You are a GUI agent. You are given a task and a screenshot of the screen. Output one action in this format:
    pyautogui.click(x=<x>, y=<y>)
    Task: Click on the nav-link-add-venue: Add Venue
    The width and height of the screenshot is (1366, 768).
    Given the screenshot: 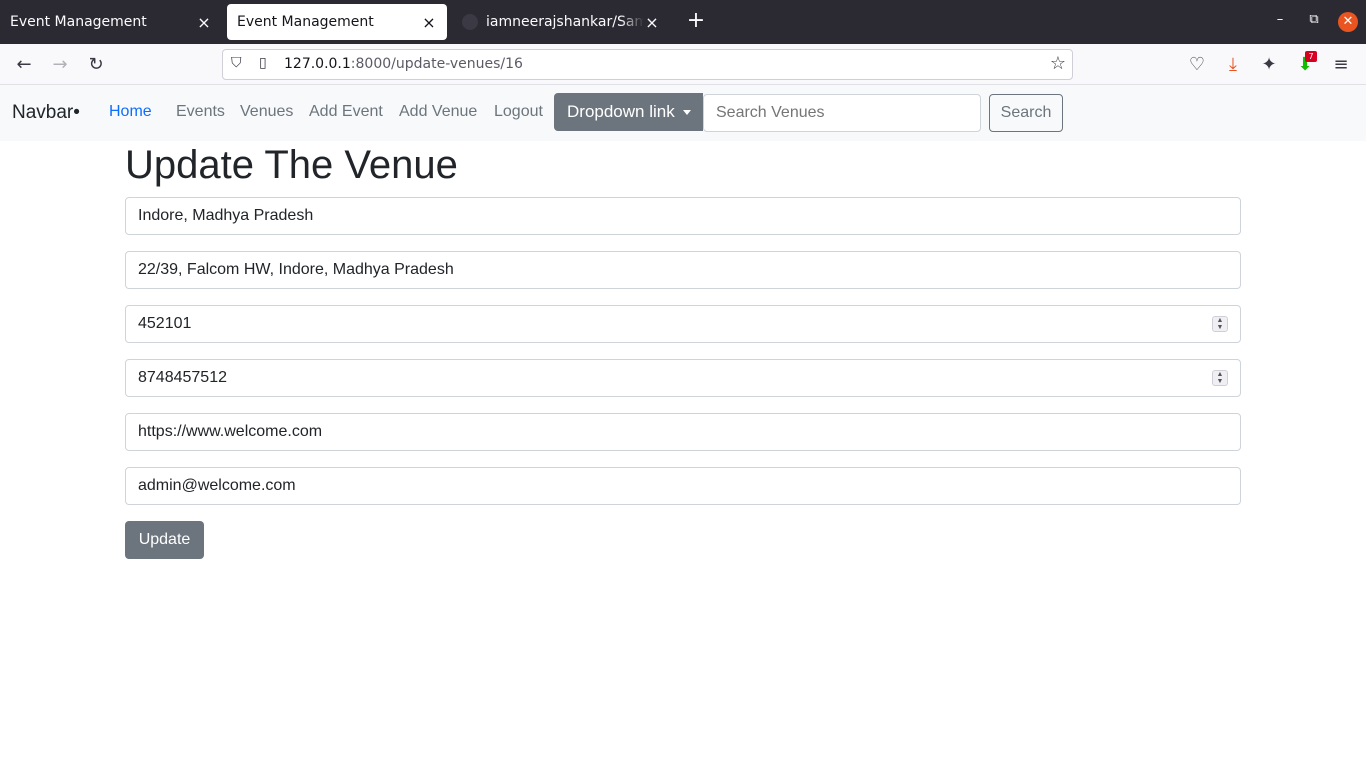 What is the action you would take?
    pyautogui.click(x=438, y=112)
    